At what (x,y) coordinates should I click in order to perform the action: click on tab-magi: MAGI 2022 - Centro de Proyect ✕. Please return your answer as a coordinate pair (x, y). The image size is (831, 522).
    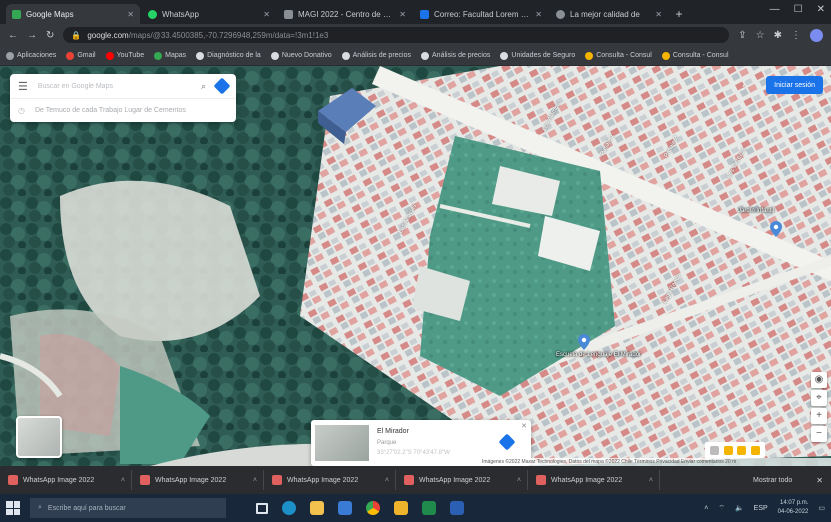
    Looking at the image, I should click on (345, 14).